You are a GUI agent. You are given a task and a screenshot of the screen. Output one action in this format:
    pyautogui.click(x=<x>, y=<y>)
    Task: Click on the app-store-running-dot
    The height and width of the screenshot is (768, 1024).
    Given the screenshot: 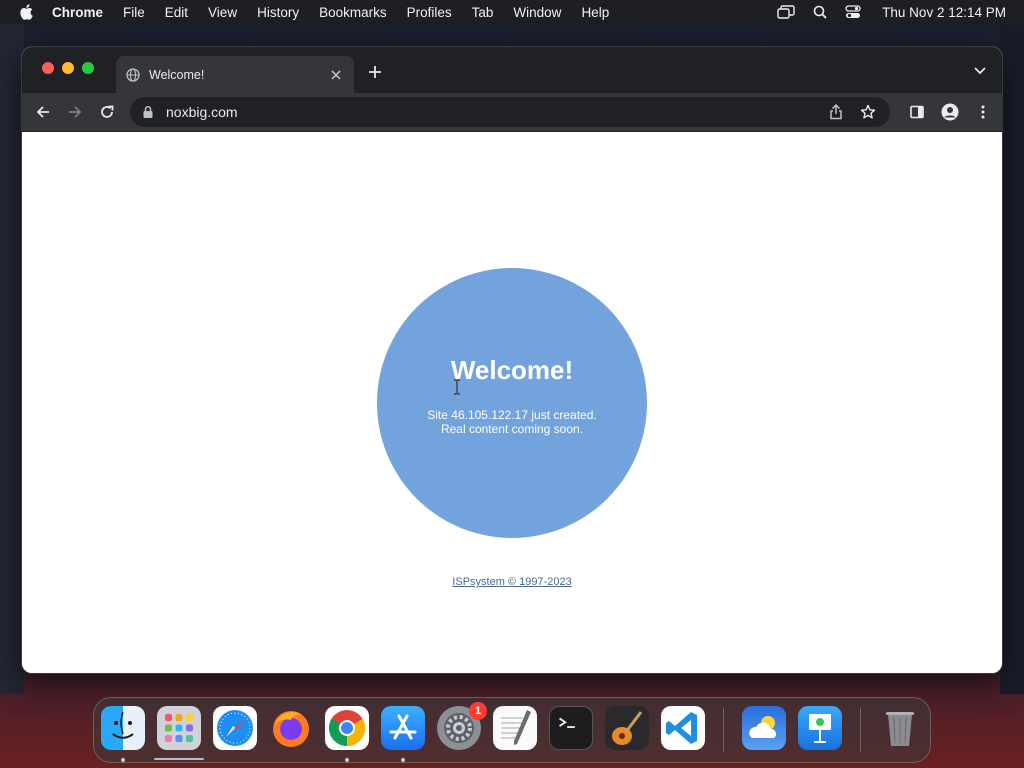 What is the action you would take?
    pyautogui.click(x=403, y=760)
    